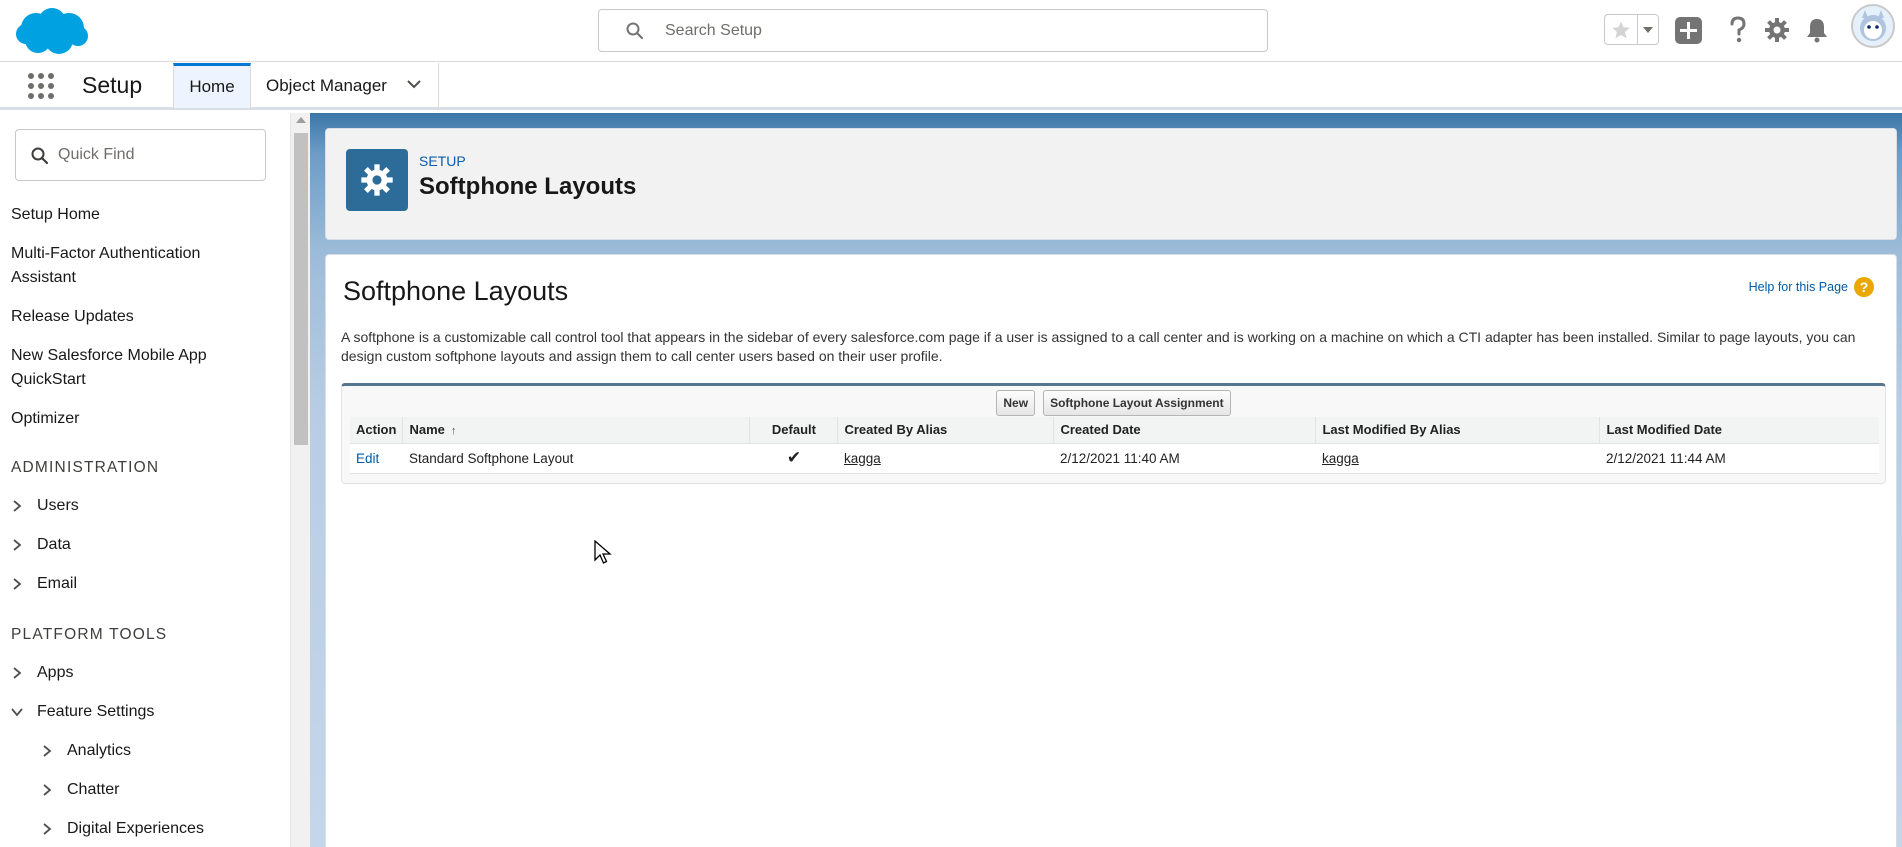  I want to click on content-title: Softphone Layouts, so click(456, 291).